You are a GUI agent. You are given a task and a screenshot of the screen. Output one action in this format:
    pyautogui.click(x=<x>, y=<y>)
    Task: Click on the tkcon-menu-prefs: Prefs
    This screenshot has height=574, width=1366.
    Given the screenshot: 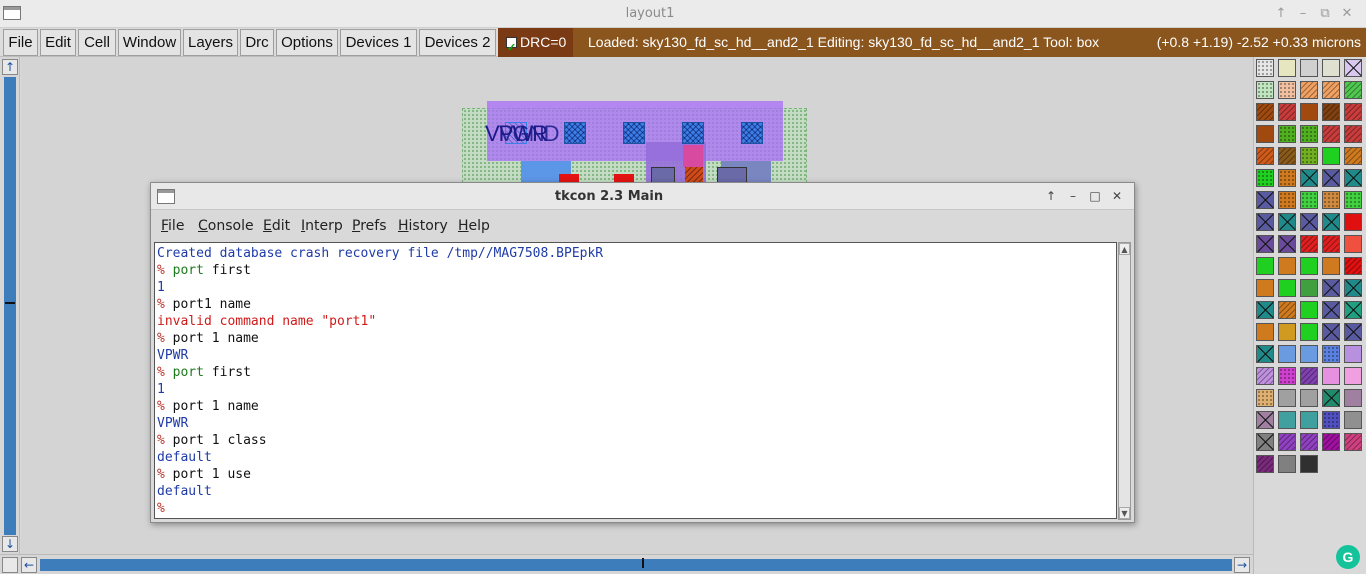 What is the action you would take?
    pyautogui.click(x=369, y=226)
    